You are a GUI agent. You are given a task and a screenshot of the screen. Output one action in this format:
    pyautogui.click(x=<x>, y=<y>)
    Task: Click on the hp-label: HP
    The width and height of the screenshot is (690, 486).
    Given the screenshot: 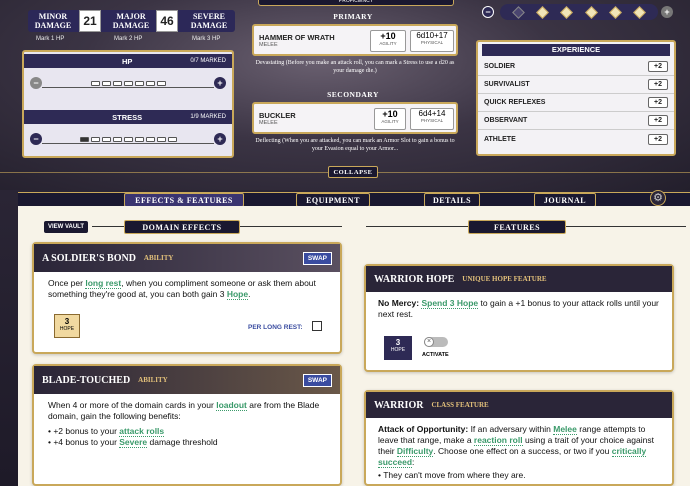 What is the action you would take?
    pyautogui.click(x=127, y=61)
    